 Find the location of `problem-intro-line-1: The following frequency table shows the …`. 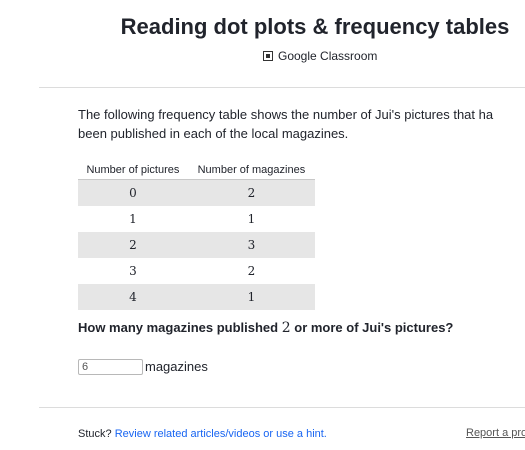

problem-intro-line-1: The following frequency table shows the … is located at coordinates (286, 114).